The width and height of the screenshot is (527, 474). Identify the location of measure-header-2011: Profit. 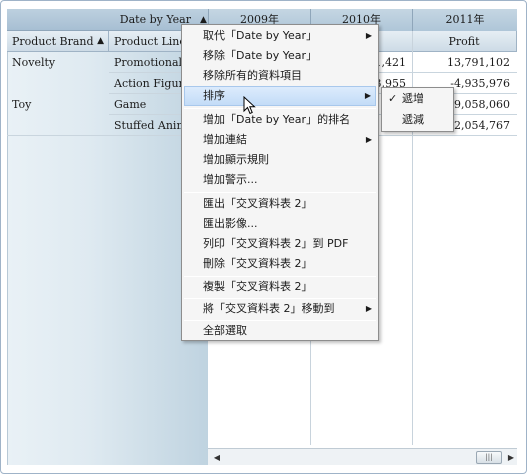
(464, 41).